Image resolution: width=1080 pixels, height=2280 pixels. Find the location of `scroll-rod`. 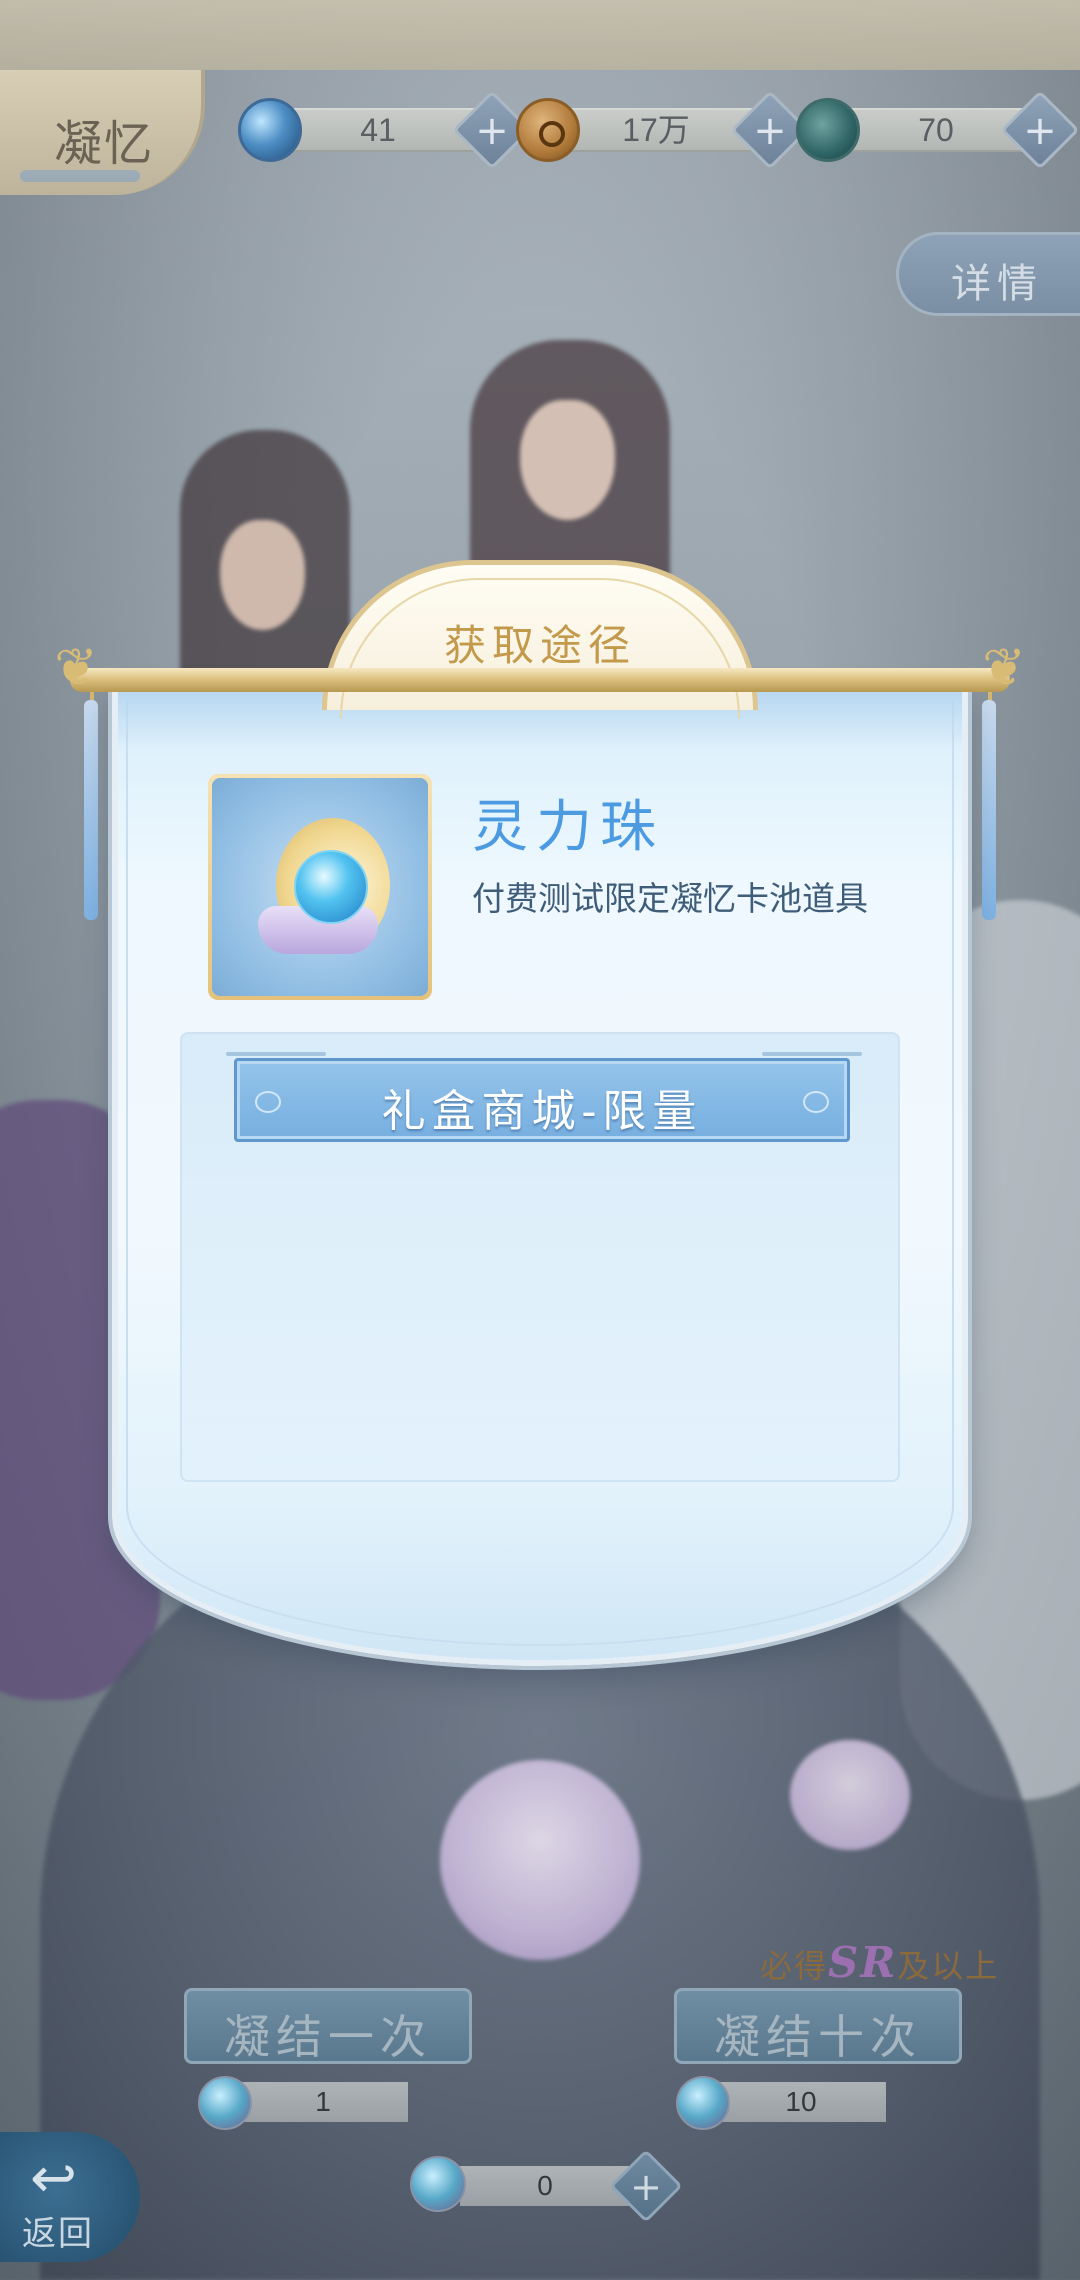

scroll-rod is located at coordinates (540, 680).